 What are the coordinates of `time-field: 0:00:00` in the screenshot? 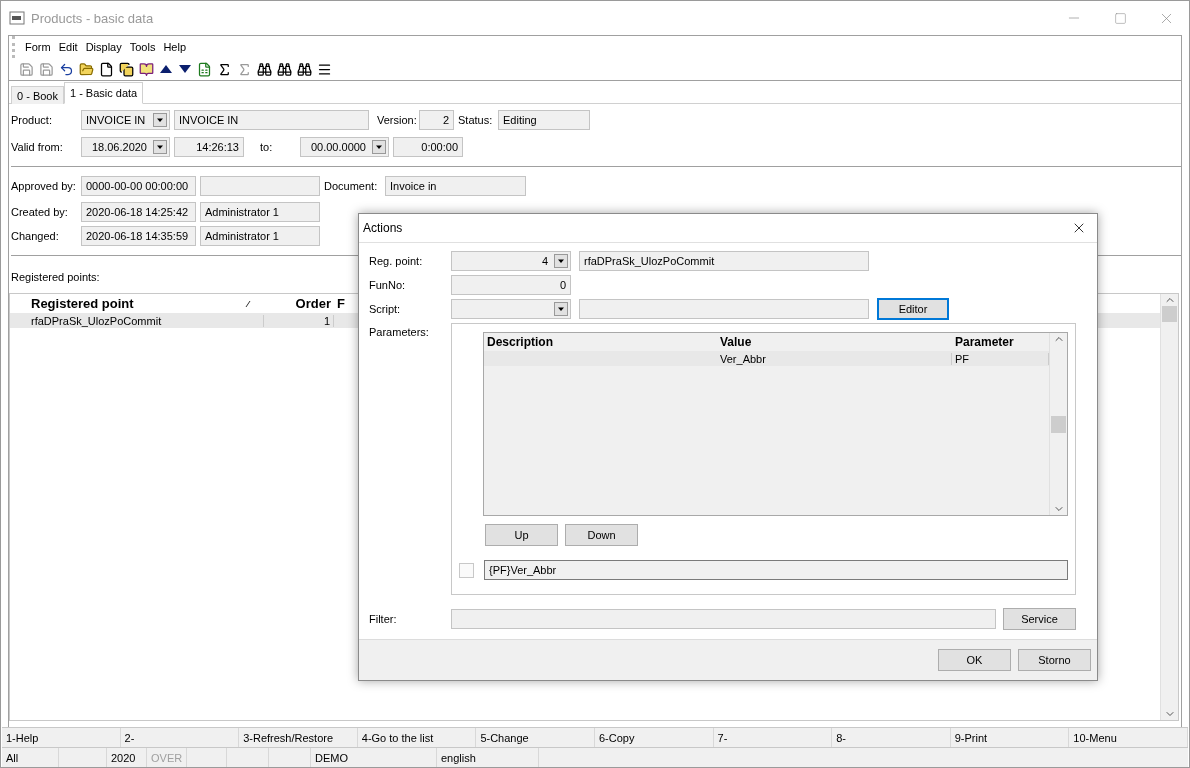 It's located at (428, 147).